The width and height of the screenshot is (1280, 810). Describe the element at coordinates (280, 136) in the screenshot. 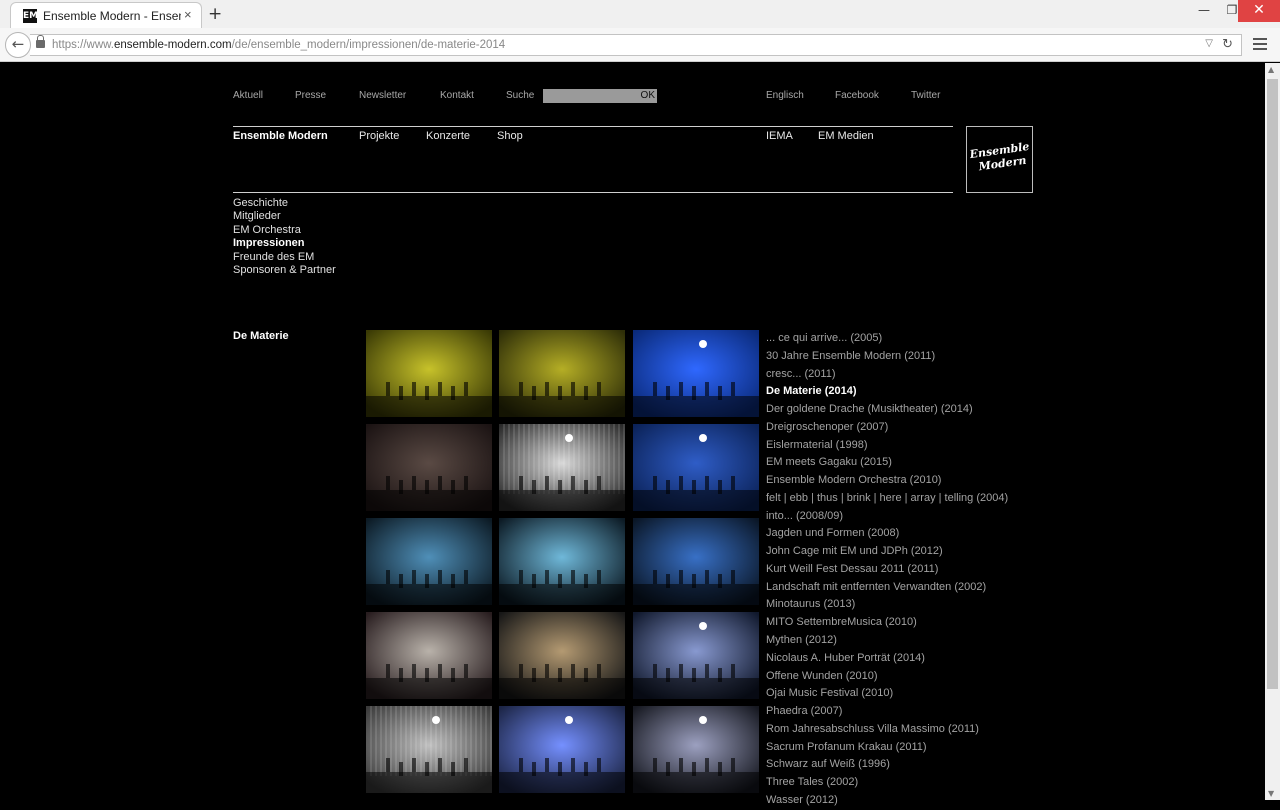

I see `nav-ensemble-modern: Ensemble Modern` at that location.